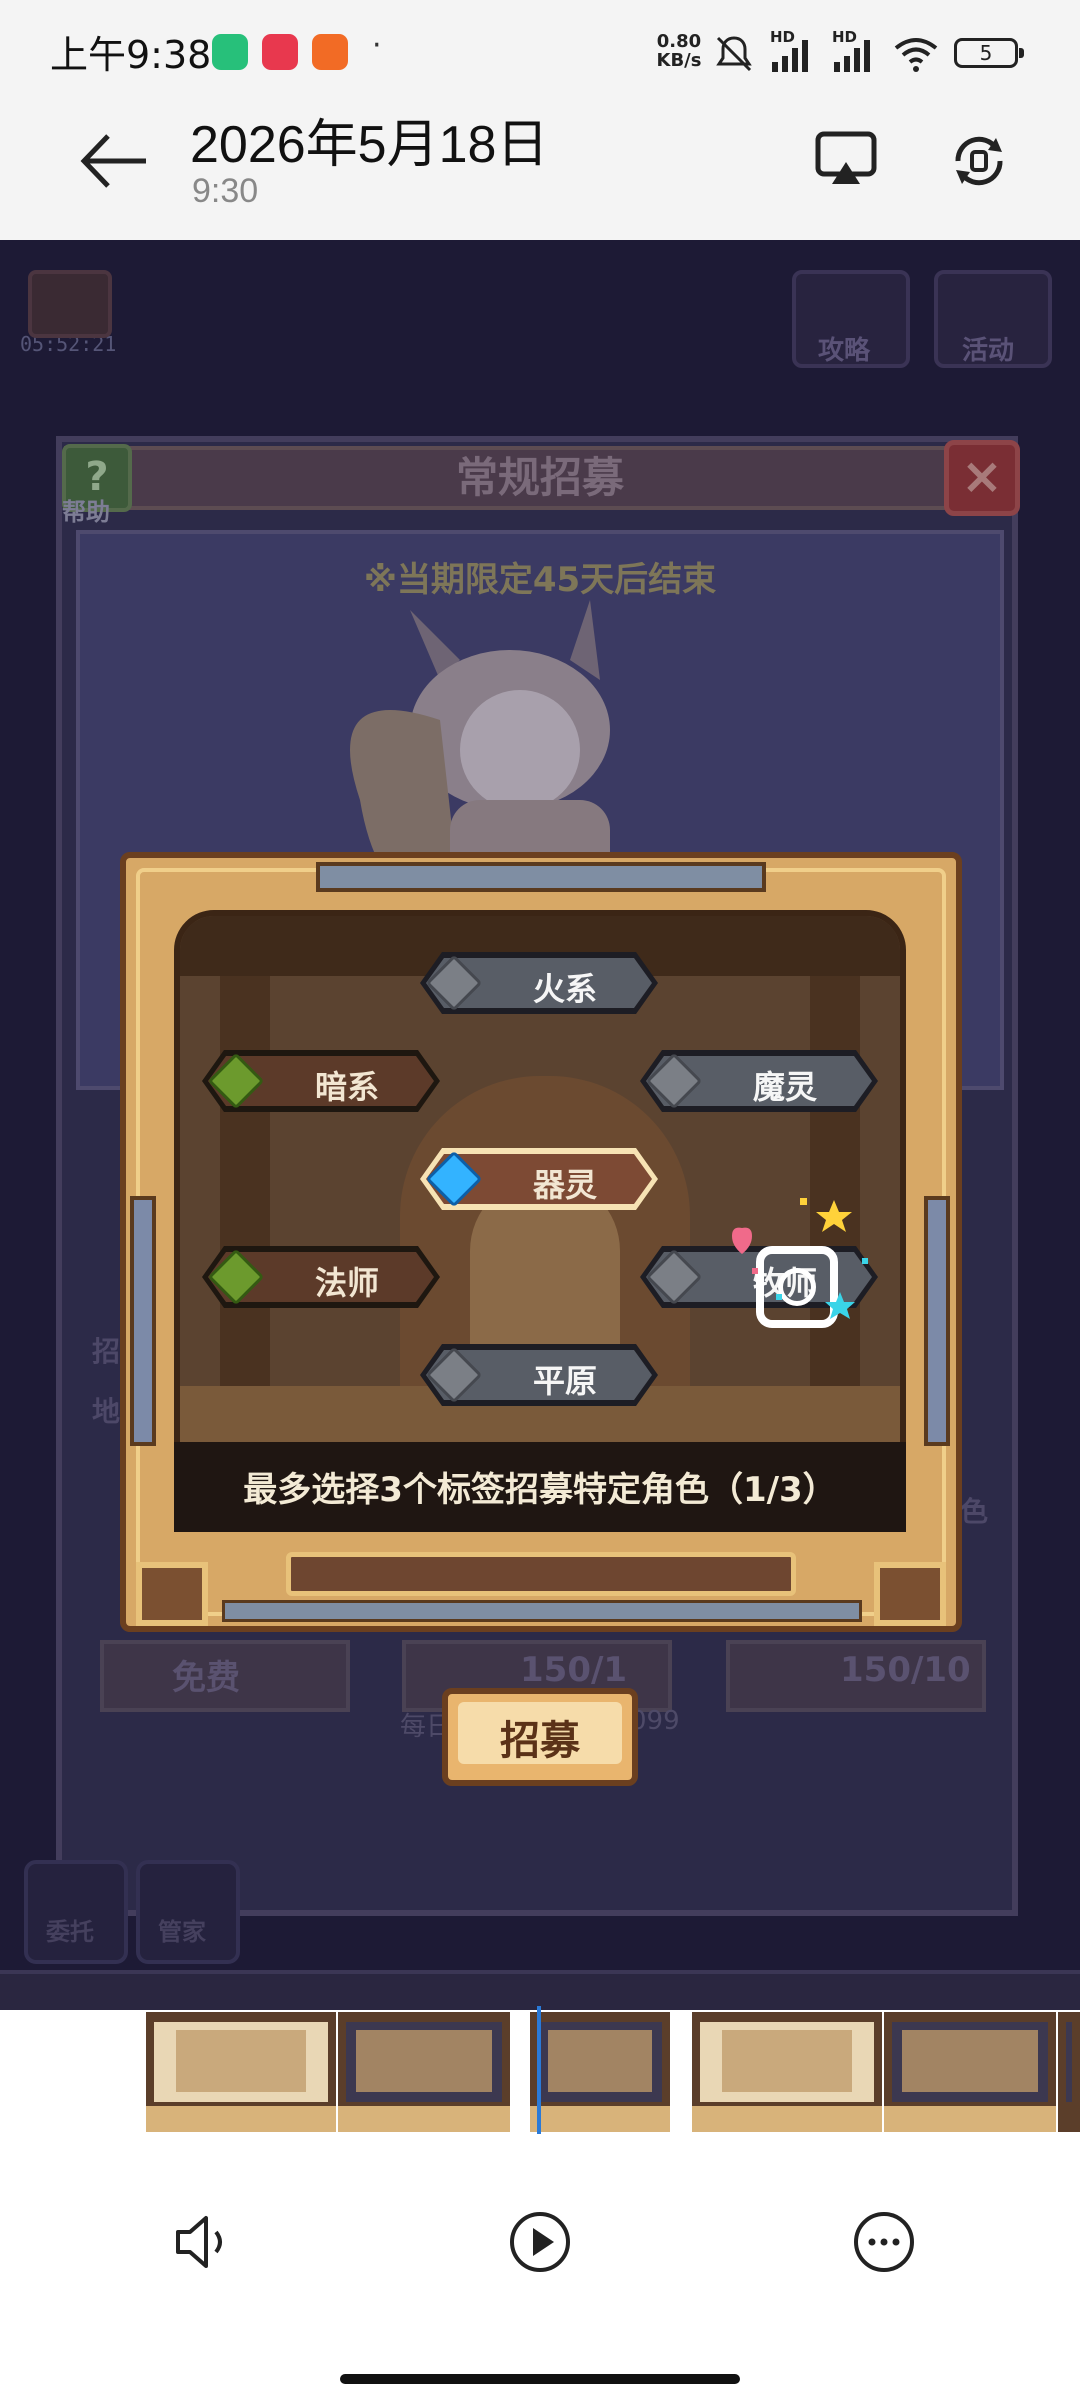 Image resolution: width=1080 pixels, height=2400 pixels. I want to click on dialog-top-ornament, so click(541, 877).